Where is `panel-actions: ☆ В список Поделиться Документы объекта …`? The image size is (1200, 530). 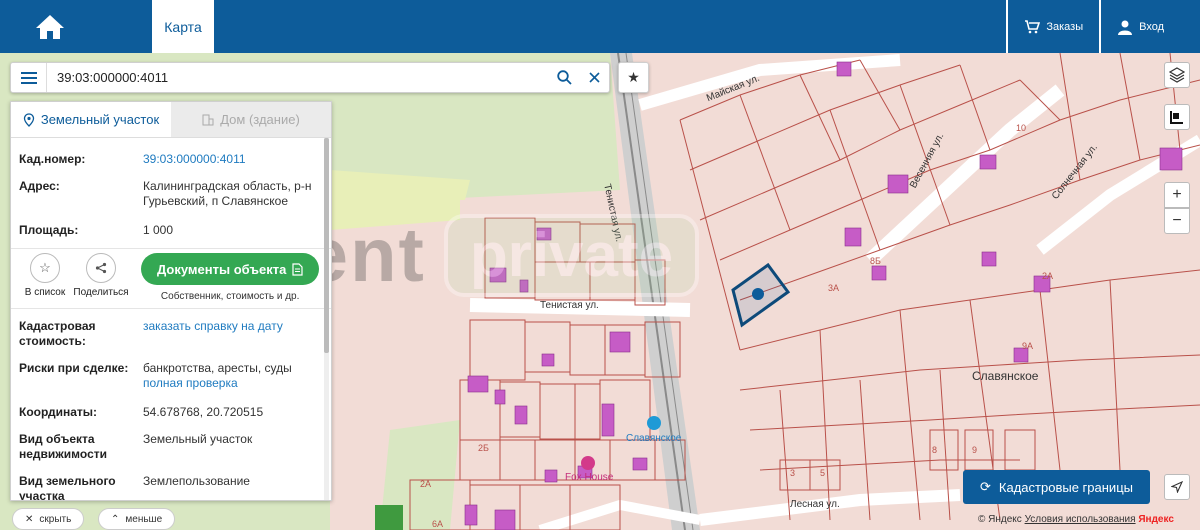
panel-actions: ☆ В список Поделиться Документы объекта … is located at coordinates (171, 278).